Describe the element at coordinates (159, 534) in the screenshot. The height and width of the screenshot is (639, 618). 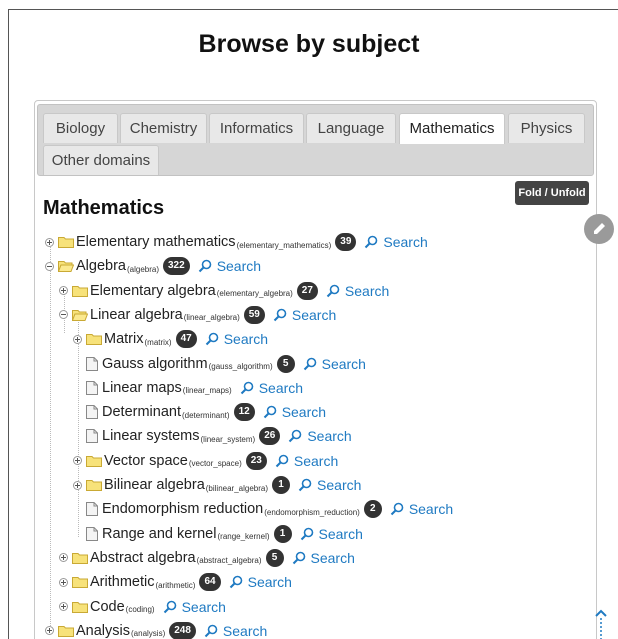
I see `tree-item-label: Range and kernel` at that location.